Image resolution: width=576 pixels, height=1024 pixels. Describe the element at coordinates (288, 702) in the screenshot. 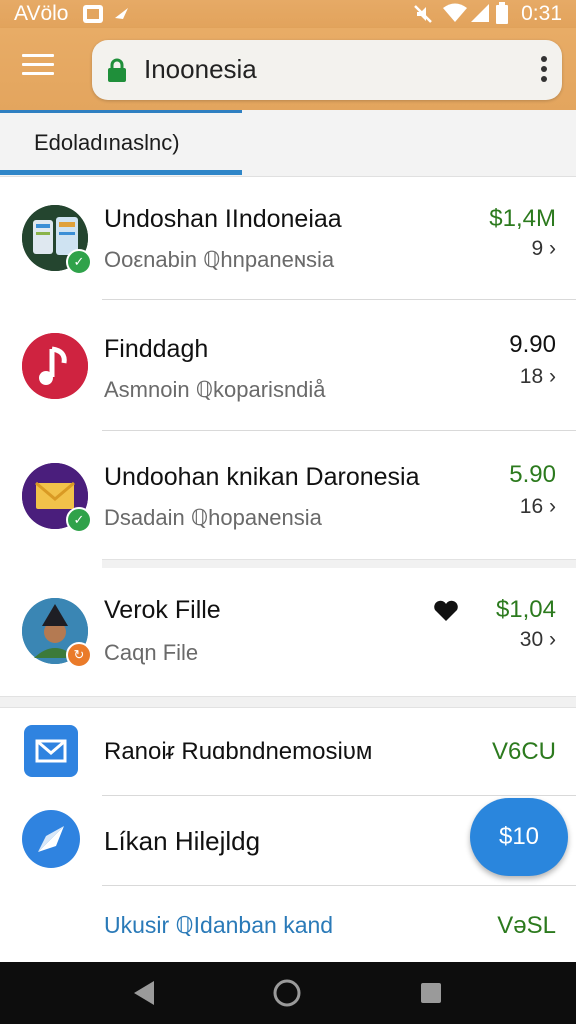

I see `section-divider` at that location.